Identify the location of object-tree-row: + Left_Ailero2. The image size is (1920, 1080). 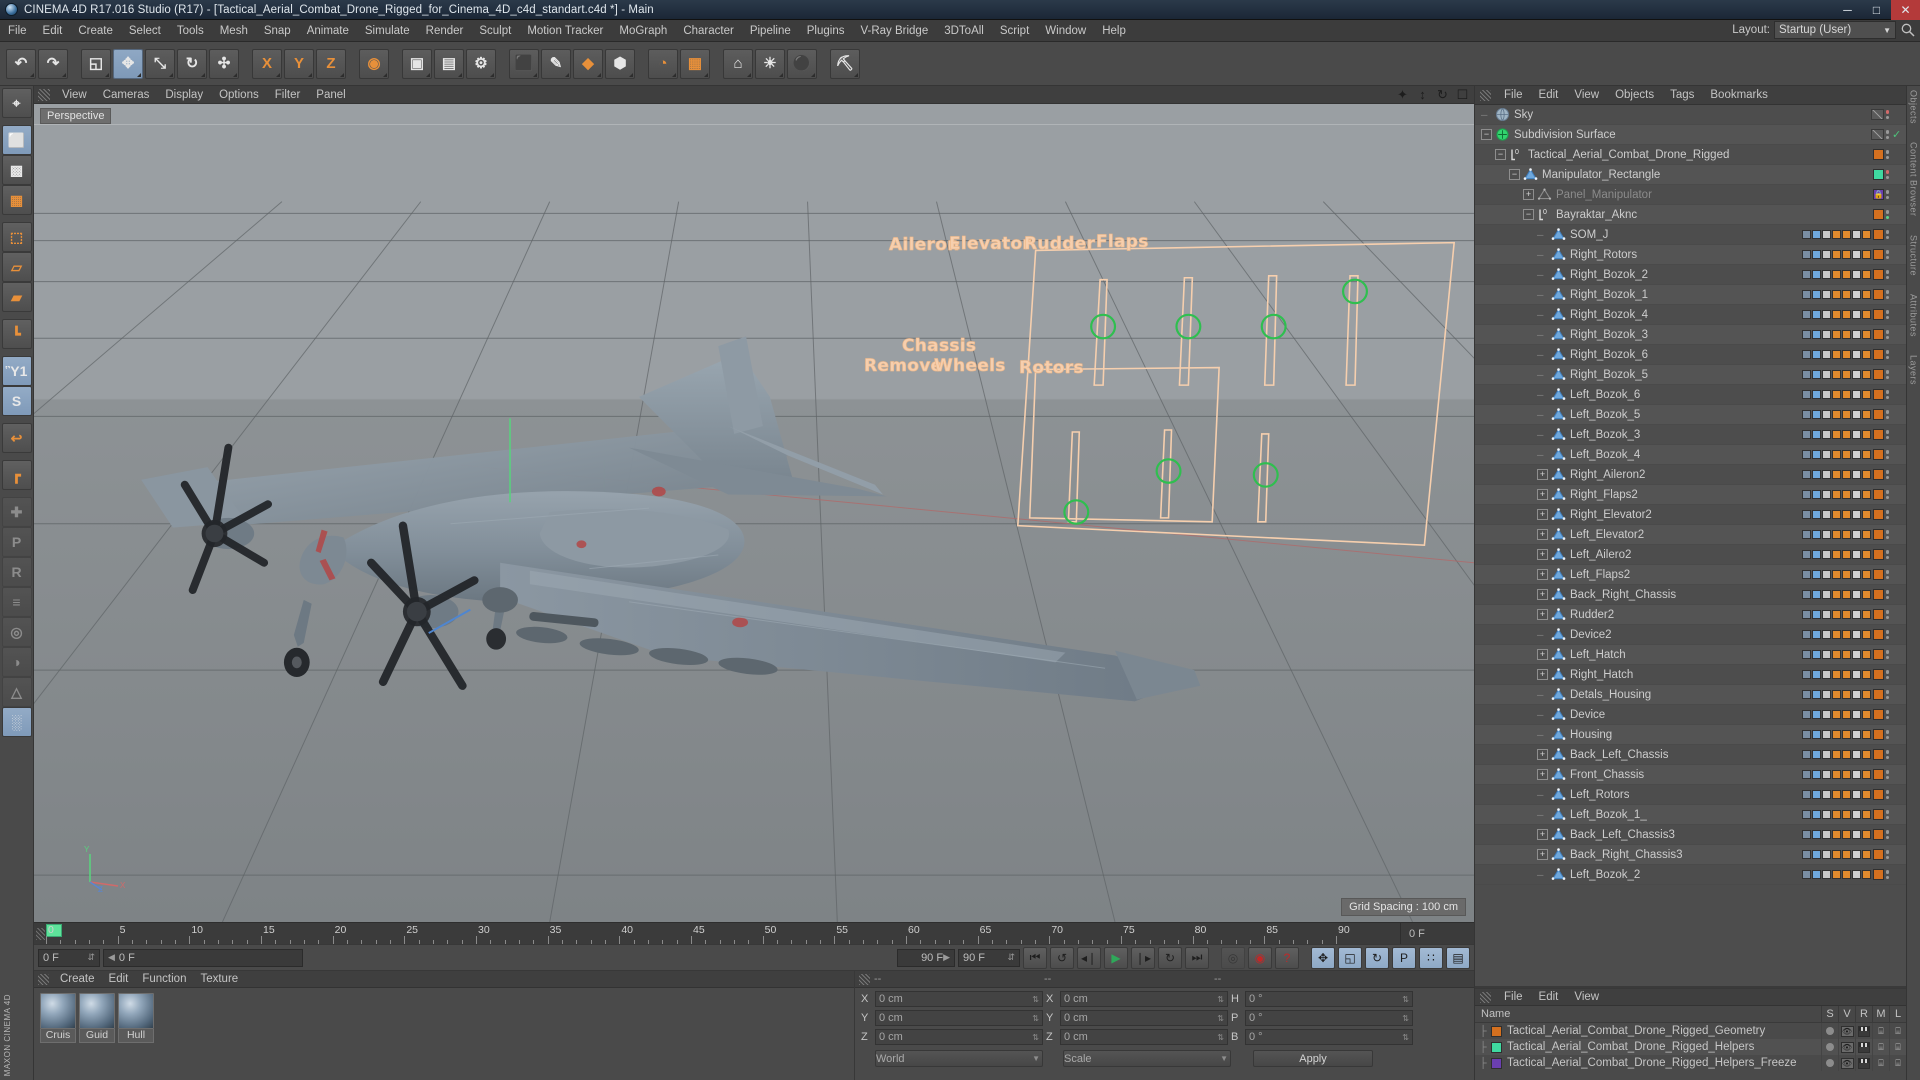
(1690, 555).